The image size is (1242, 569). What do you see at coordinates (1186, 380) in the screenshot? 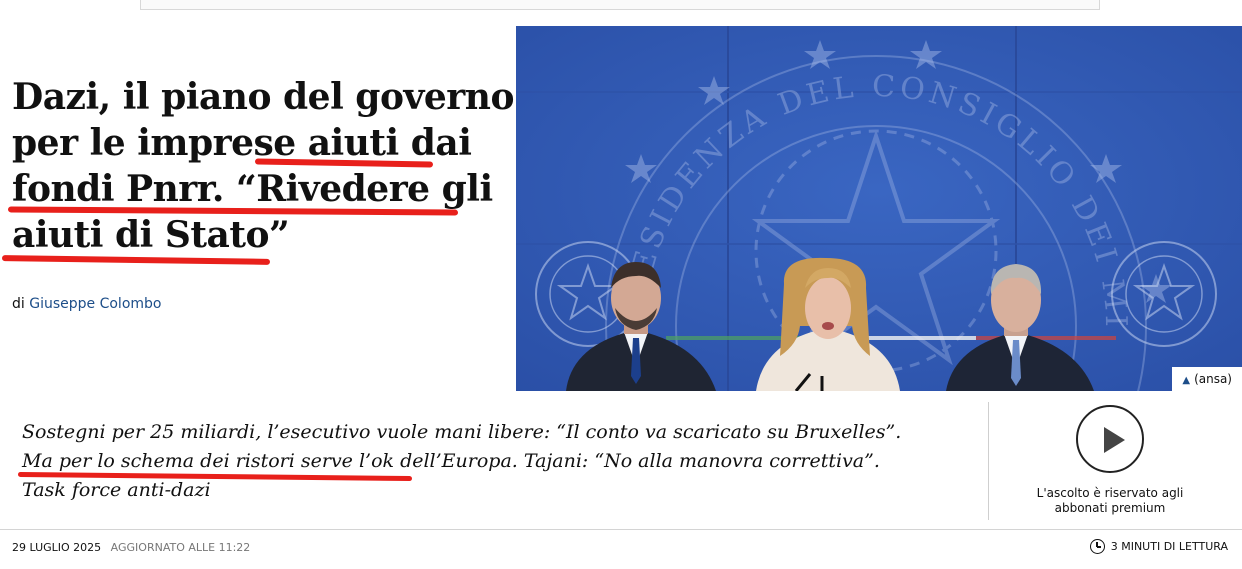
I see `triangle-icon: ▲` at bounding box center [1186, 380].